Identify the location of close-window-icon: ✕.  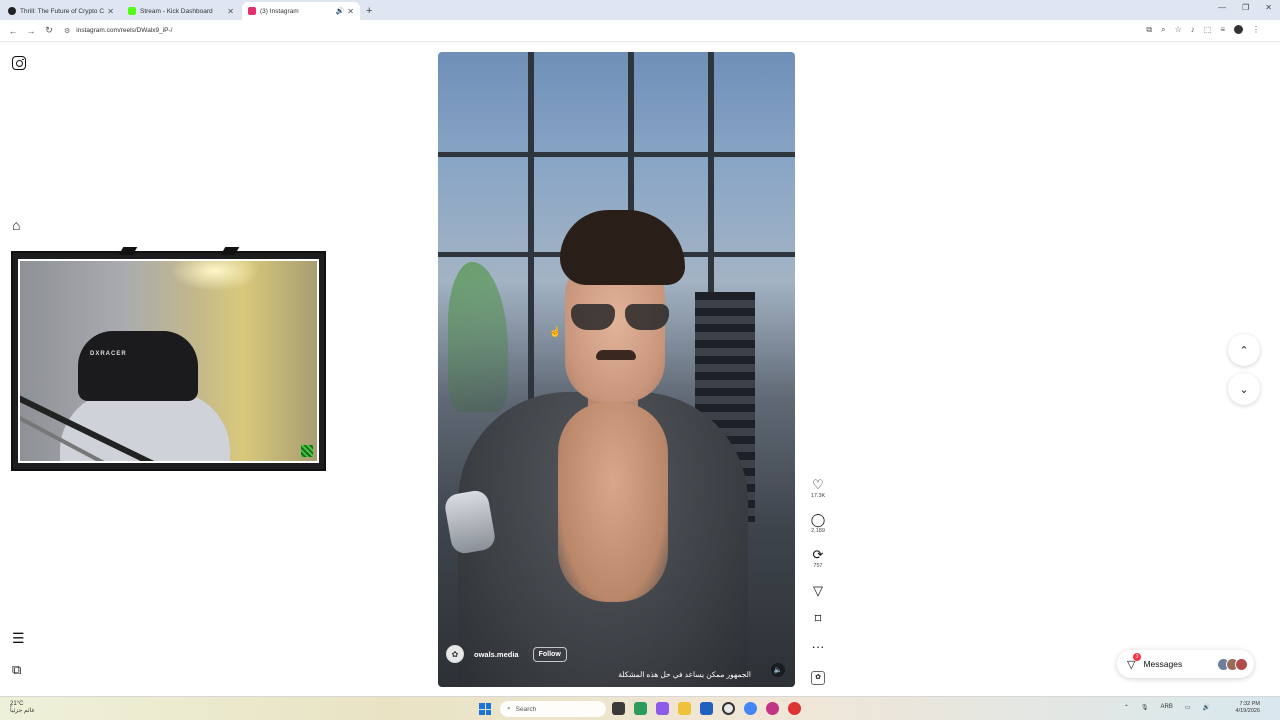
(1268, 7).